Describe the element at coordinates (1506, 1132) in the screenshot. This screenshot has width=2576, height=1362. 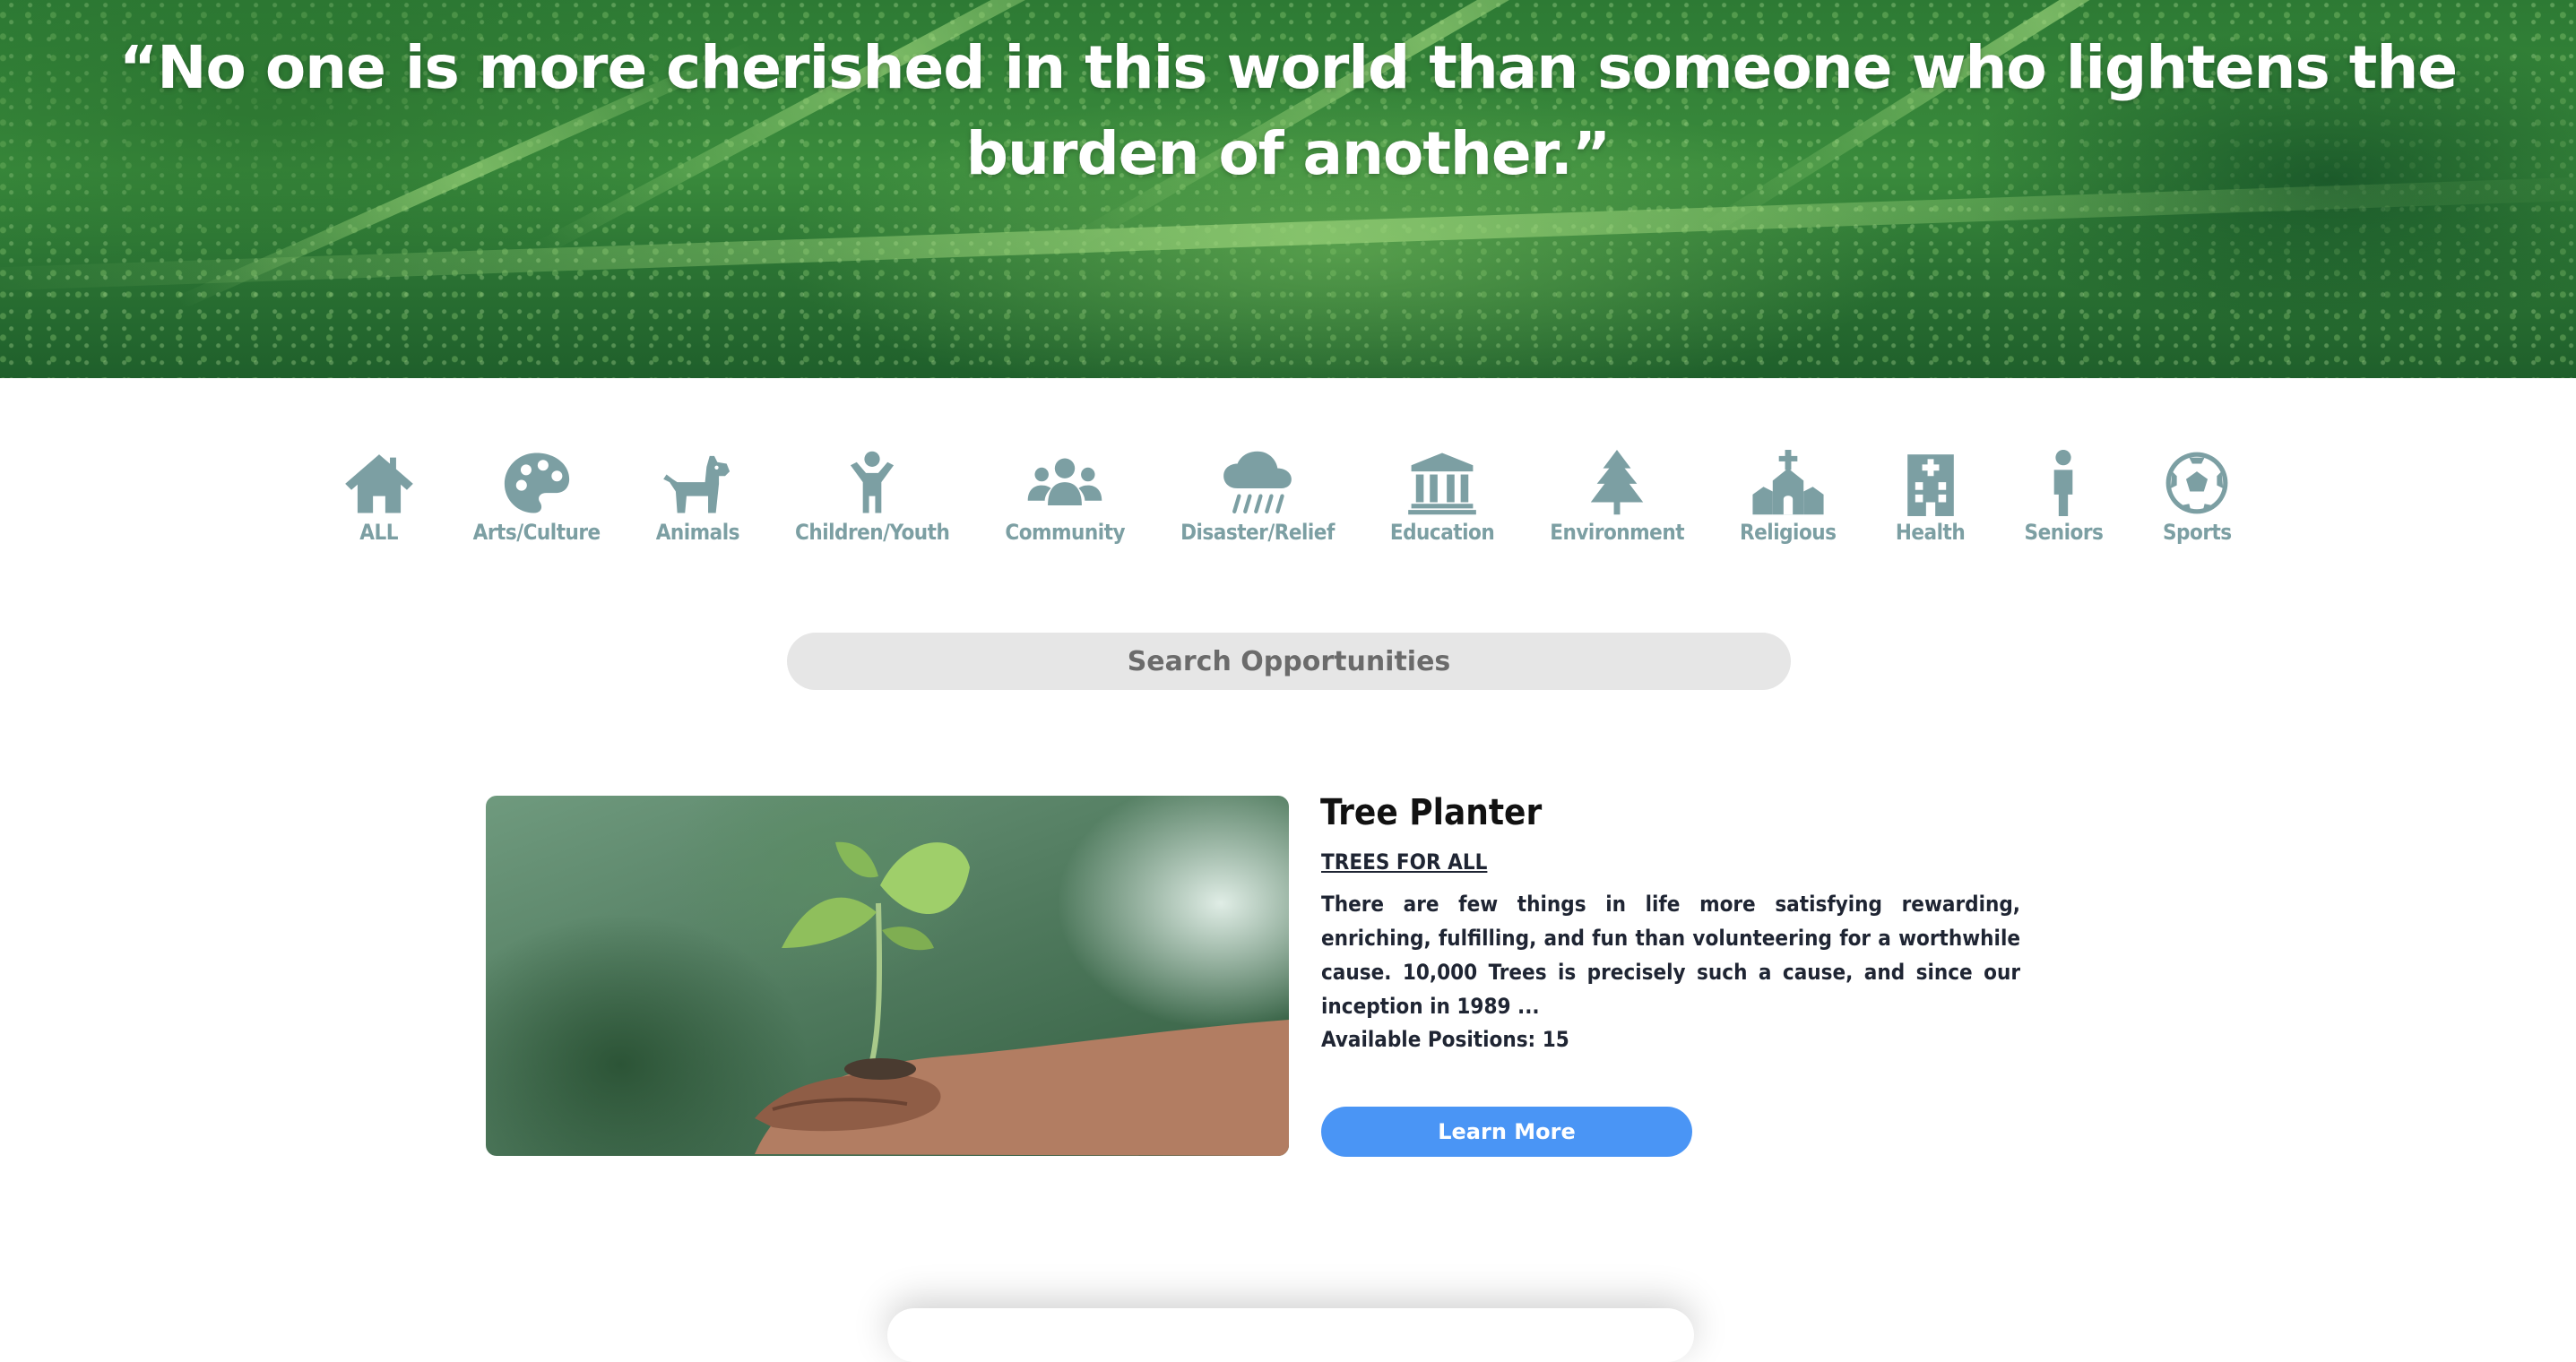
I see `learn-more-button: Learn More` at that location.